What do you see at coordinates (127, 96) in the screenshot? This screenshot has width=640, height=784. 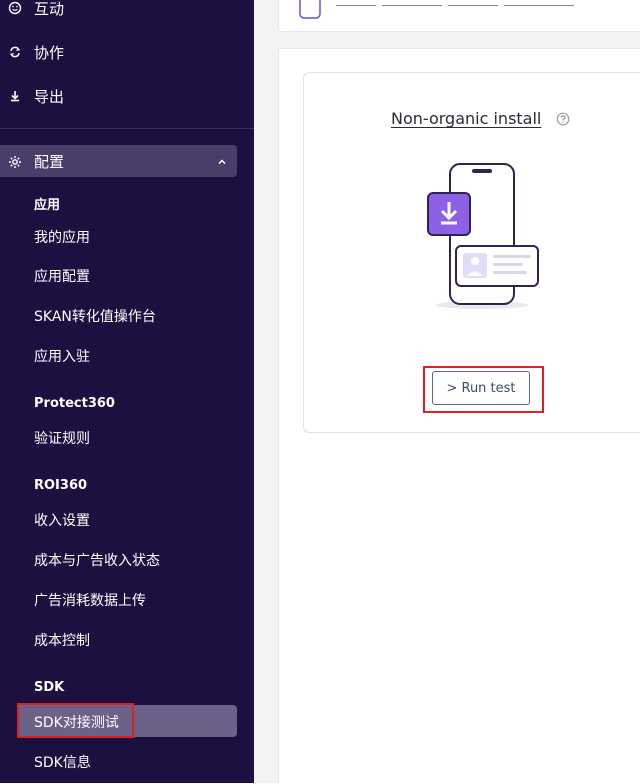 I see `nav-item-export: 导出` at bounding box center [127, 96].